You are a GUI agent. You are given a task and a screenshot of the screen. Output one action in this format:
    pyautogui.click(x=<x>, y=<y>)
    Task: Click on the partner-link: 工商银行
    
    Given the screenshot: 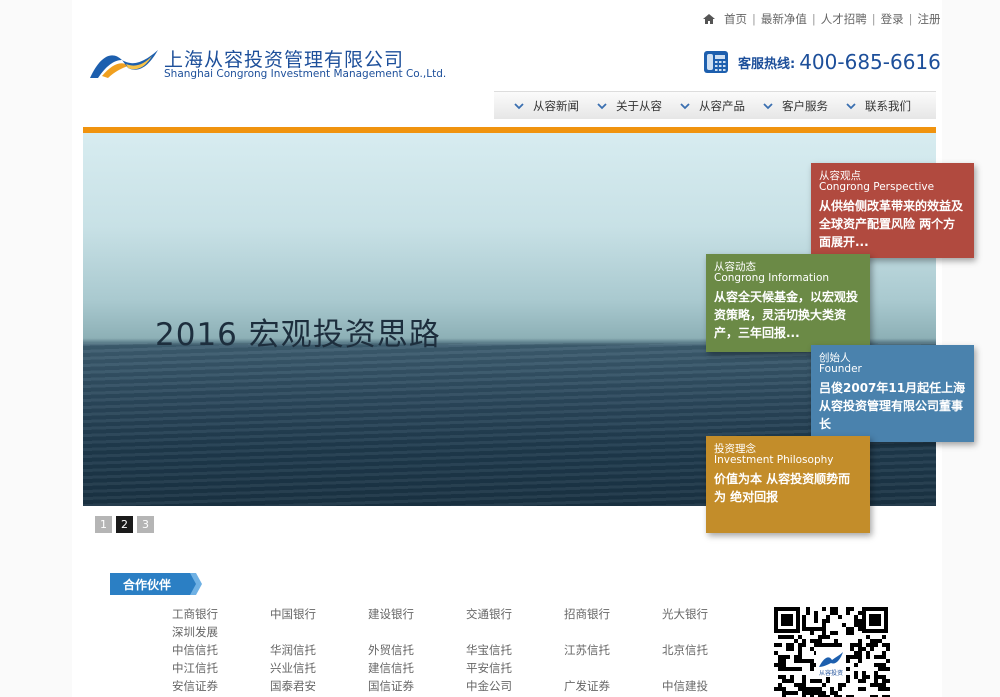 What is the action you would take?
    pyautogui.click(x=221, y=615)
    